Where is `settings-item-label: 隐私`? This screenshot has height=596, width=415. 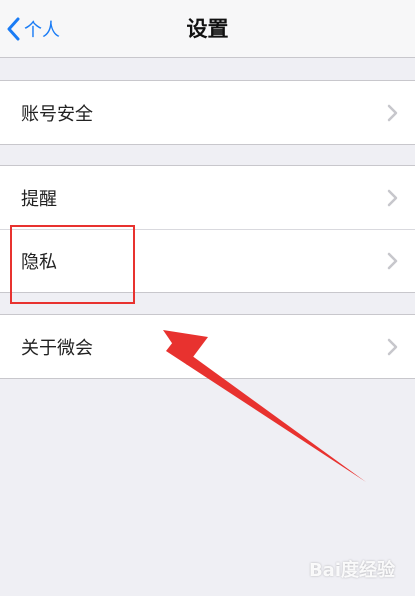
settings-item-label: 隐私 is located at coordinates (39, 262).